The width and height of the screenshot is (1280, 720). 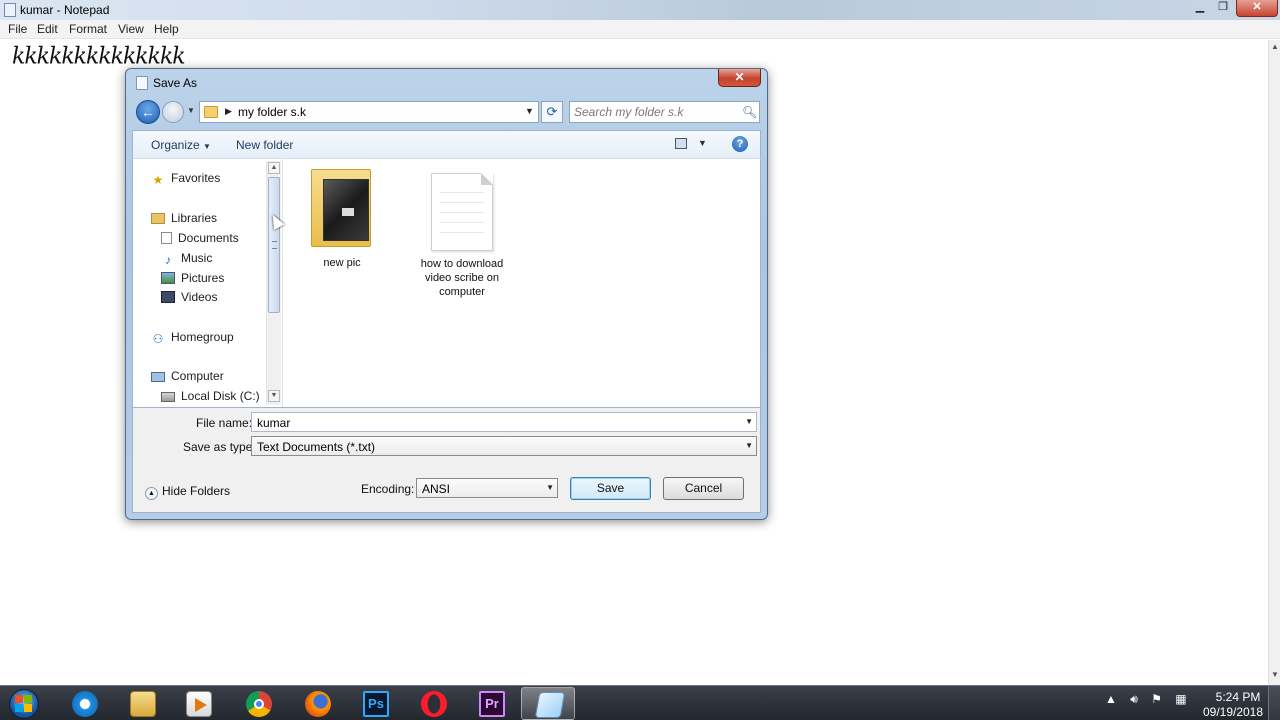 I want to click on folder-new-pic-label: new pic, so click(x=342, y=263).